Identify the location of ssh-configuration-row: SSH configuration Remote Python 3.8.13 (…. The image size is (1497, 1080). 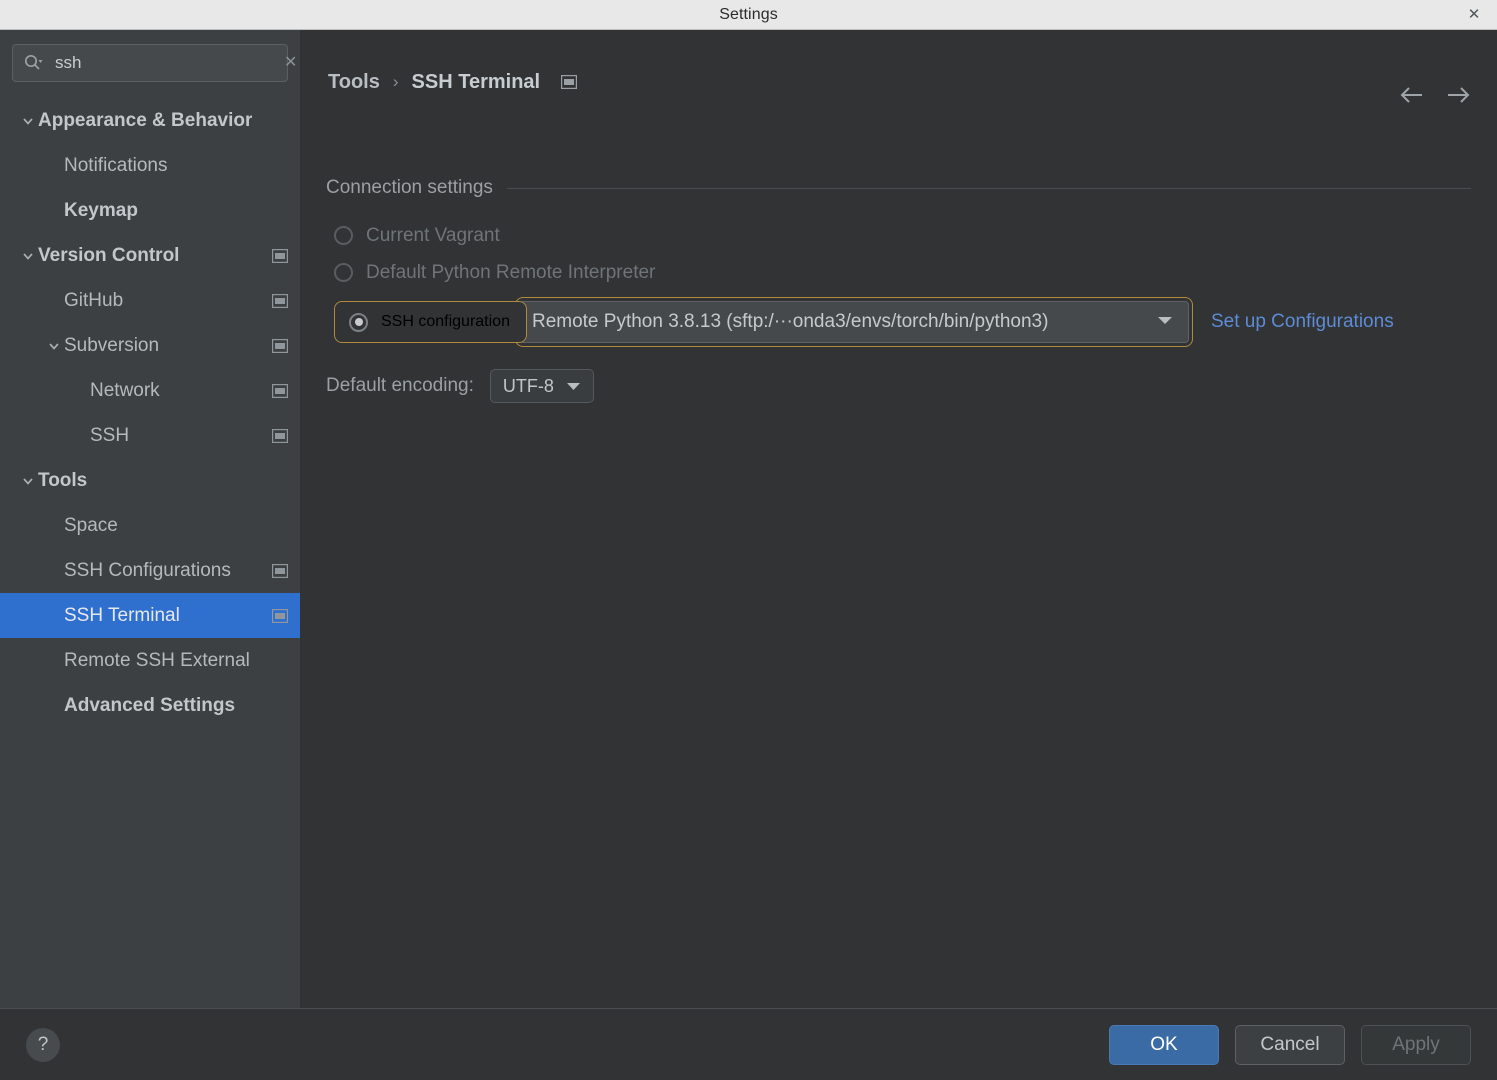
(915, 322).